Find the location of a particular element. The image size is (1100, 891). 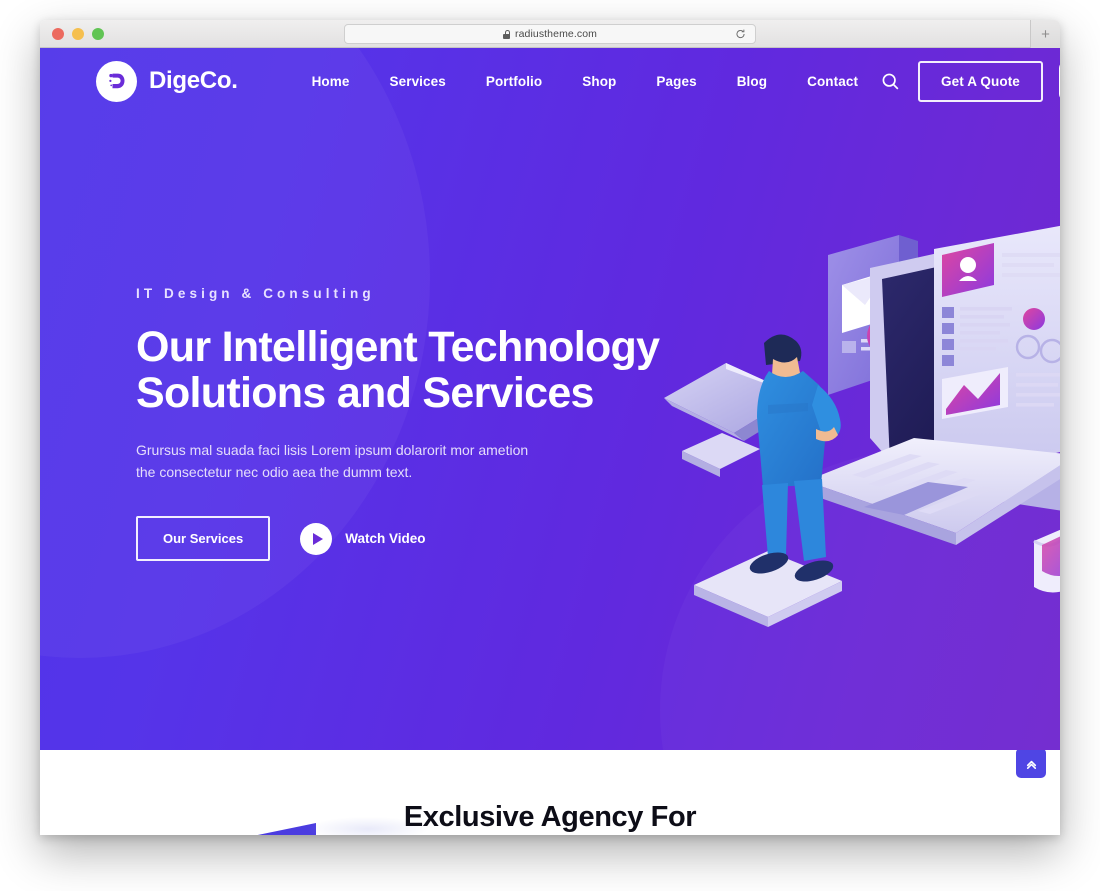

new-tab-button: + is located at coordinates (1045, 34).